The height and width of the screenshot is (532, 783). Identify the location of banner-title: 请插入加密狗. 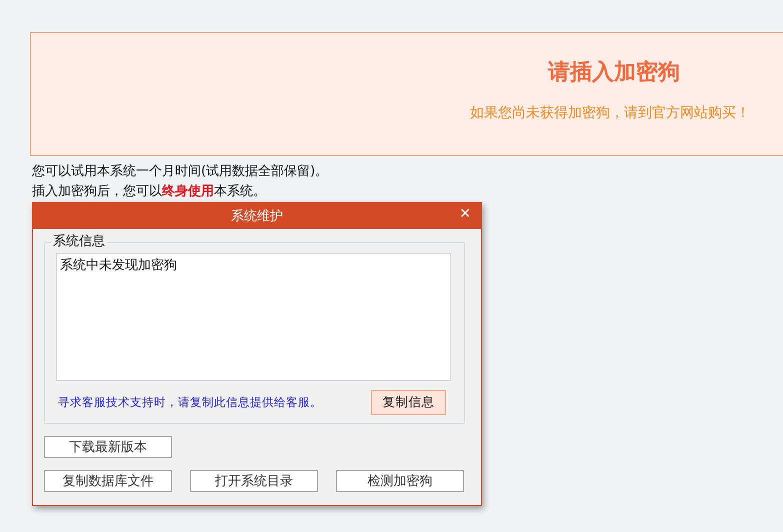
(613, 72).